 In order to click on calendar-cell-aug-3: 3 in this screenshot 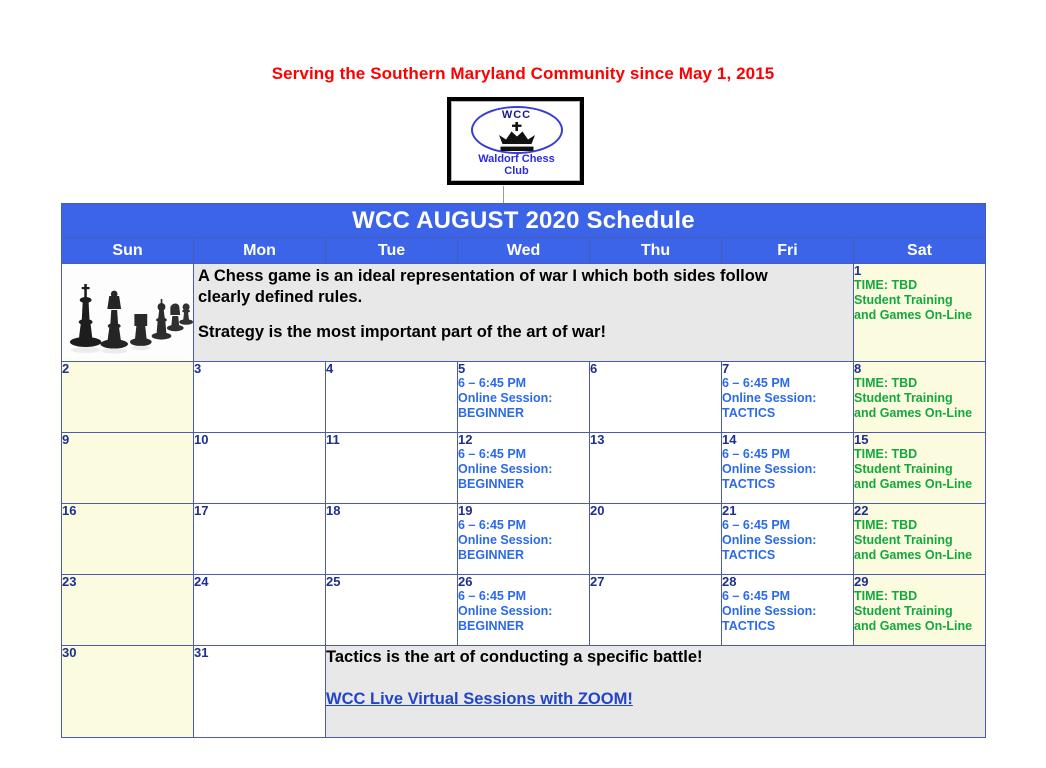, I will do `click(259, 397)`.